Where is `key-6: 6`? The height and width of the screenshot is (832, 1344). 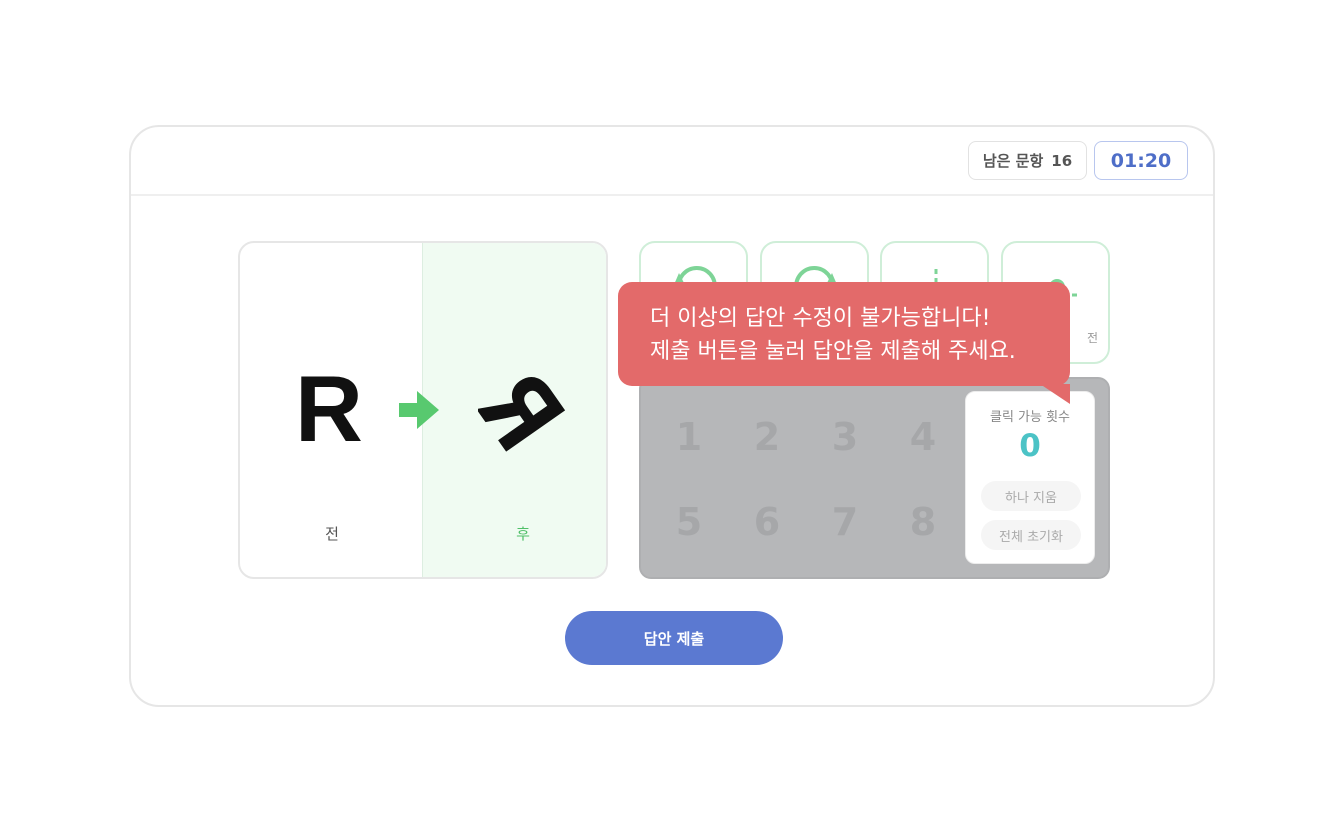
key-6: 6 is located at coordinates (767, 522).